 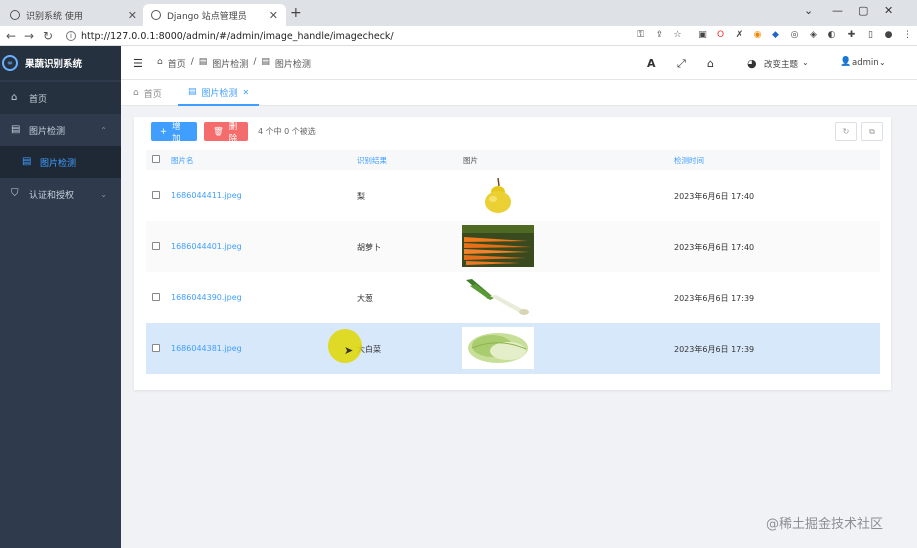 What do you see at coordinates (781, 64) in the screenshot?
I see `change-theme-button: 改变主题` at bounding box center [781, 64].